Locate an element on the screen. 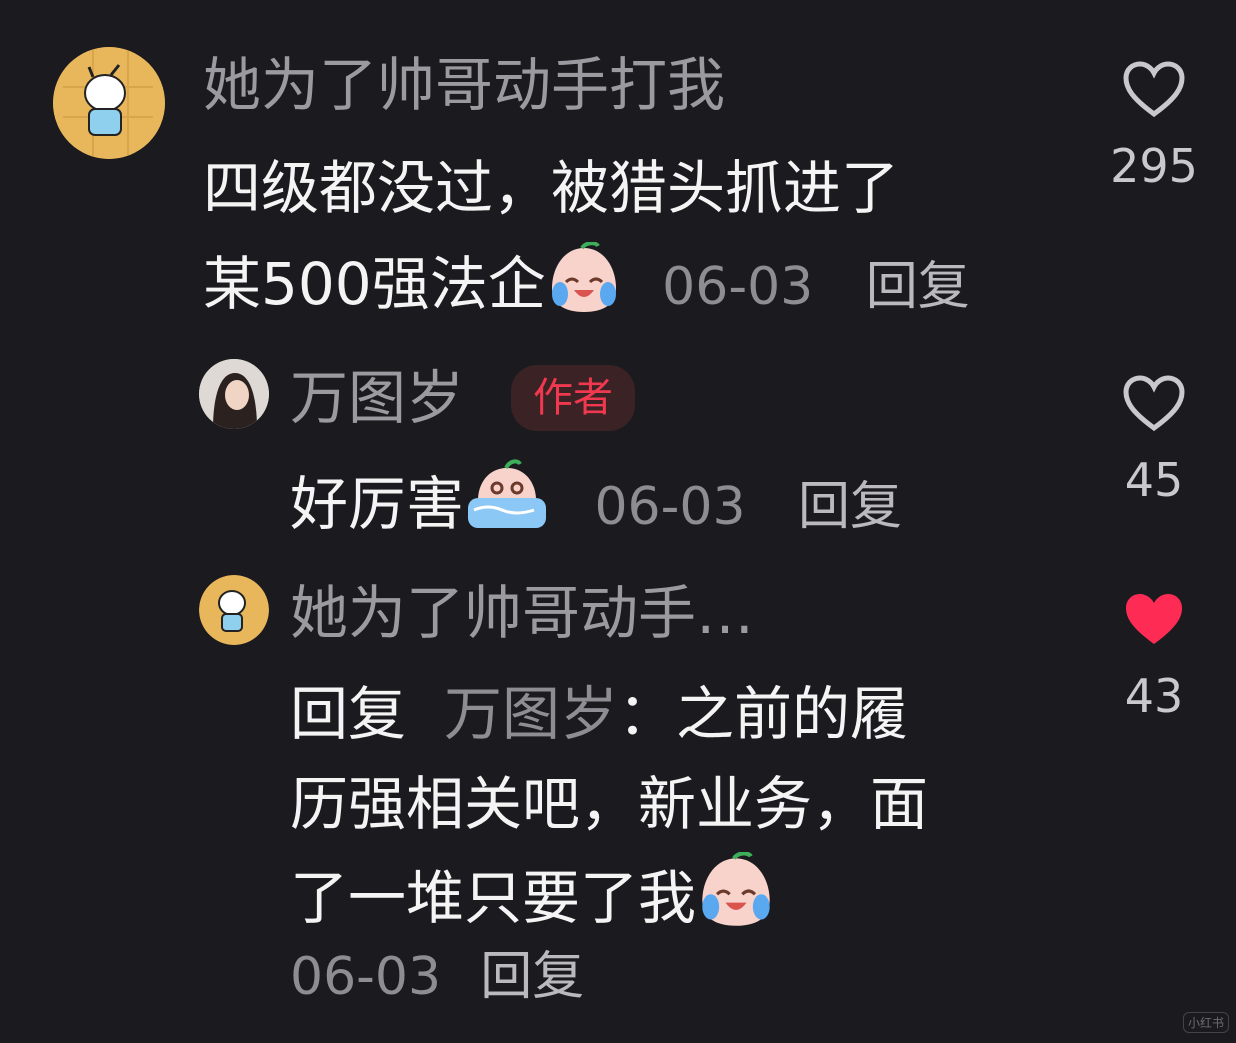 The width and height of the screenshot is (1236, 1043). comment-text-line: 好厉害 is located at coordinates (377, 504).